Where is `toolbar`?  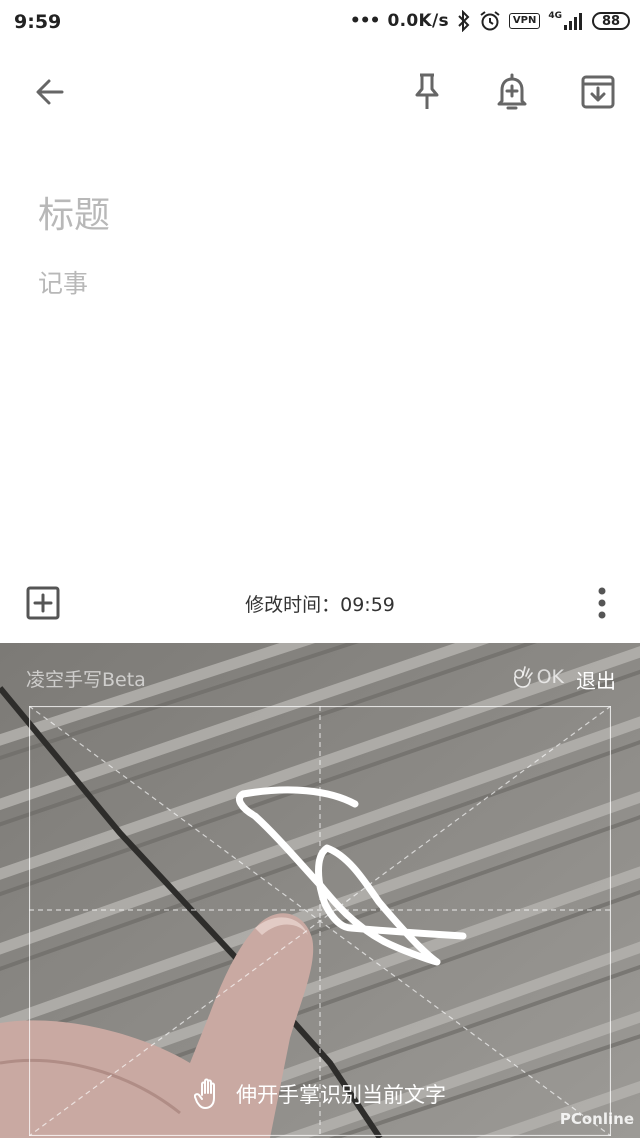 toolbar is located at coordinates (320, 94).